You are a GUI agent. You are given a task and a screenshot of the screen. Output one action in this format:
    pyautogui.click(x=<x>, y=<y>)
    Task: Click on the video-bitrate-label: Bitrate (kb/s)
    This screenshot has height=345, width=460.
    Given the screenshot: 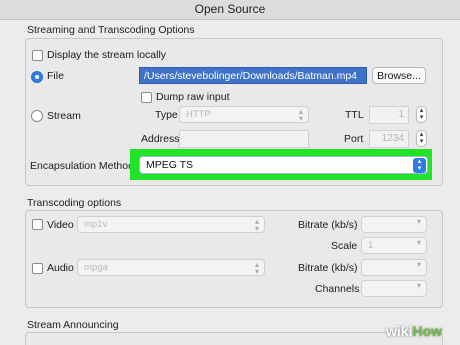 What is the action you would take?
    pyautogui.click(x=328, y=225)
    